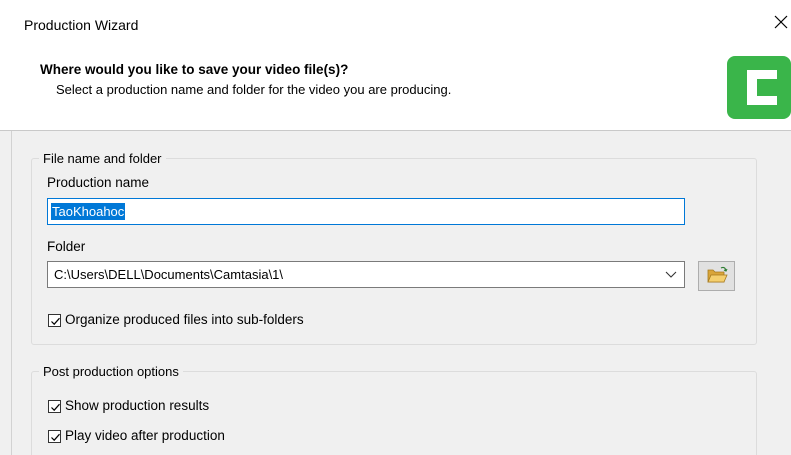  I want to click on play-video-label: Play video after production, so click(145, 435).